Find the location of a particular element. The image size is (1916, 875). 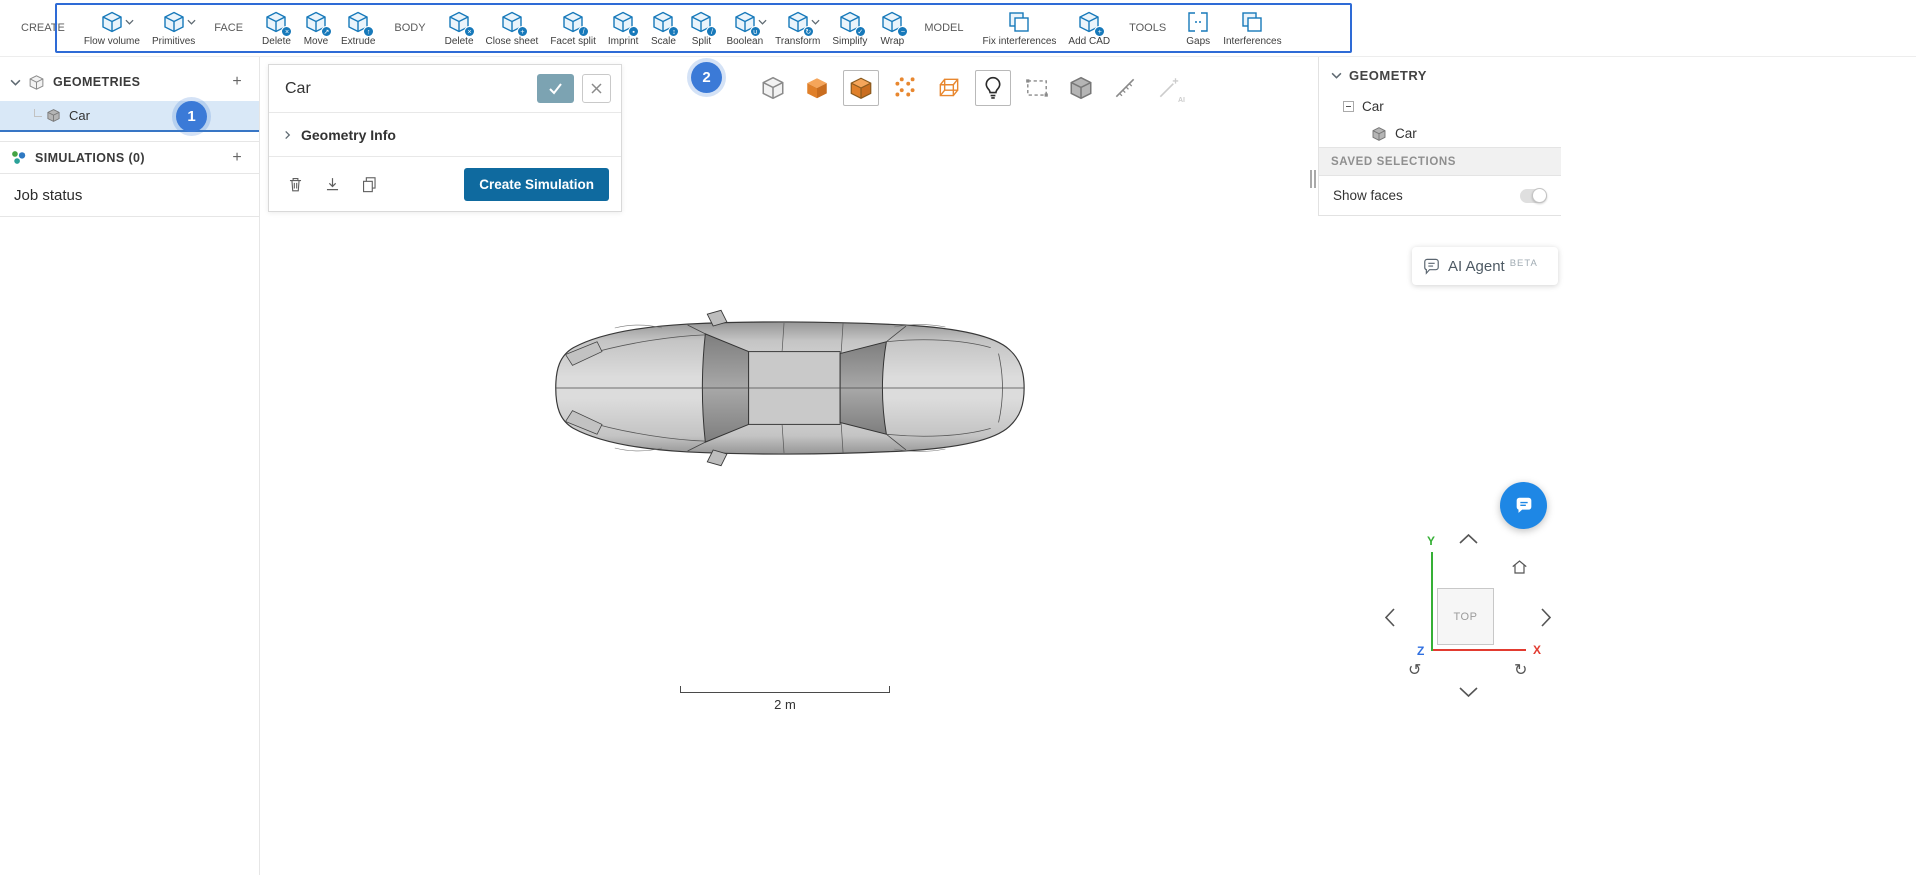

scale-bar-line is located at coordinates (785, 689).